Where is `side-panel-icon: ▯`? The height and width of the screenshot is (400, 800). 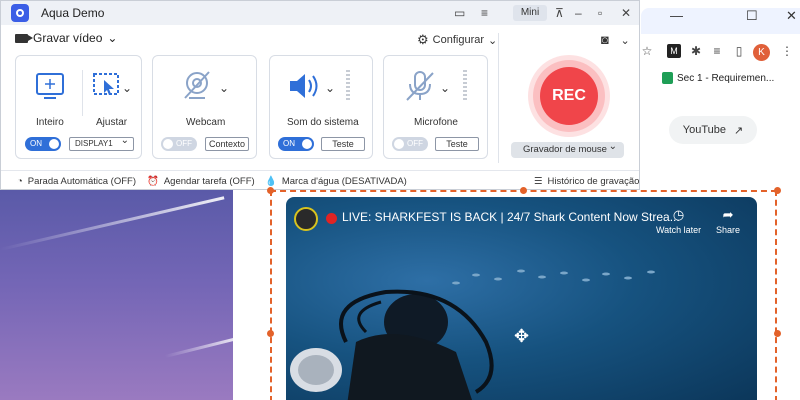 side-panel-icon: ▯ is located at coordinates (739, 51).